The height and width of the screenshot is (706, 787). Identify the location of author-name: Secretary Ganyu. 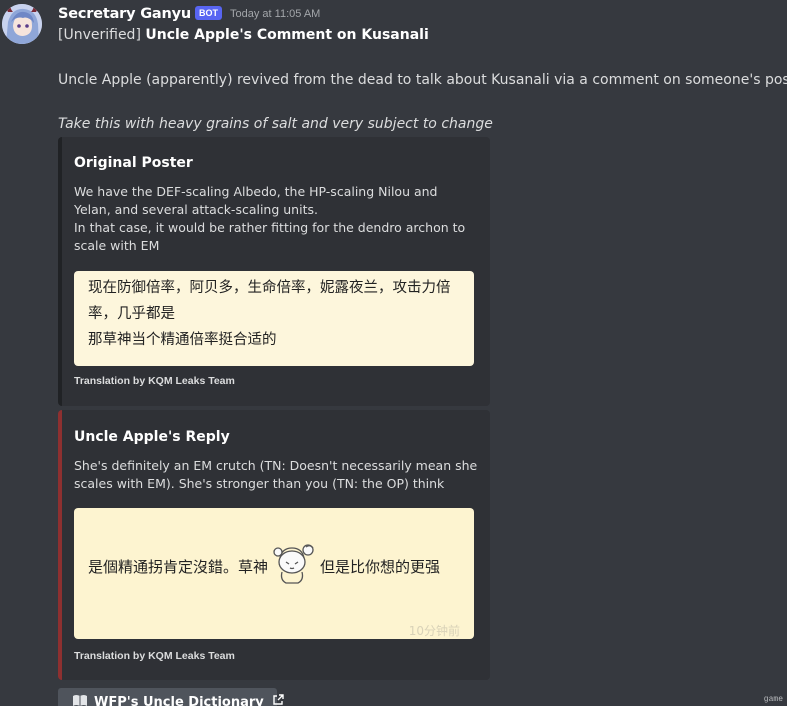
(124, 14).